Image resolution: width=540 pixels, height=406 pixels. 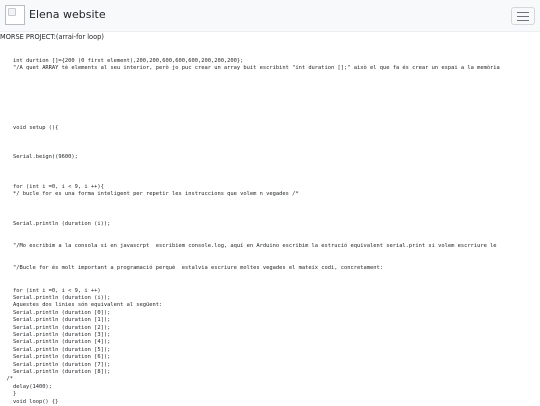 What do you see at coordinates (6, 379) in the screenshot?
I see `code-line: /*` at bounding box center [6, 379].